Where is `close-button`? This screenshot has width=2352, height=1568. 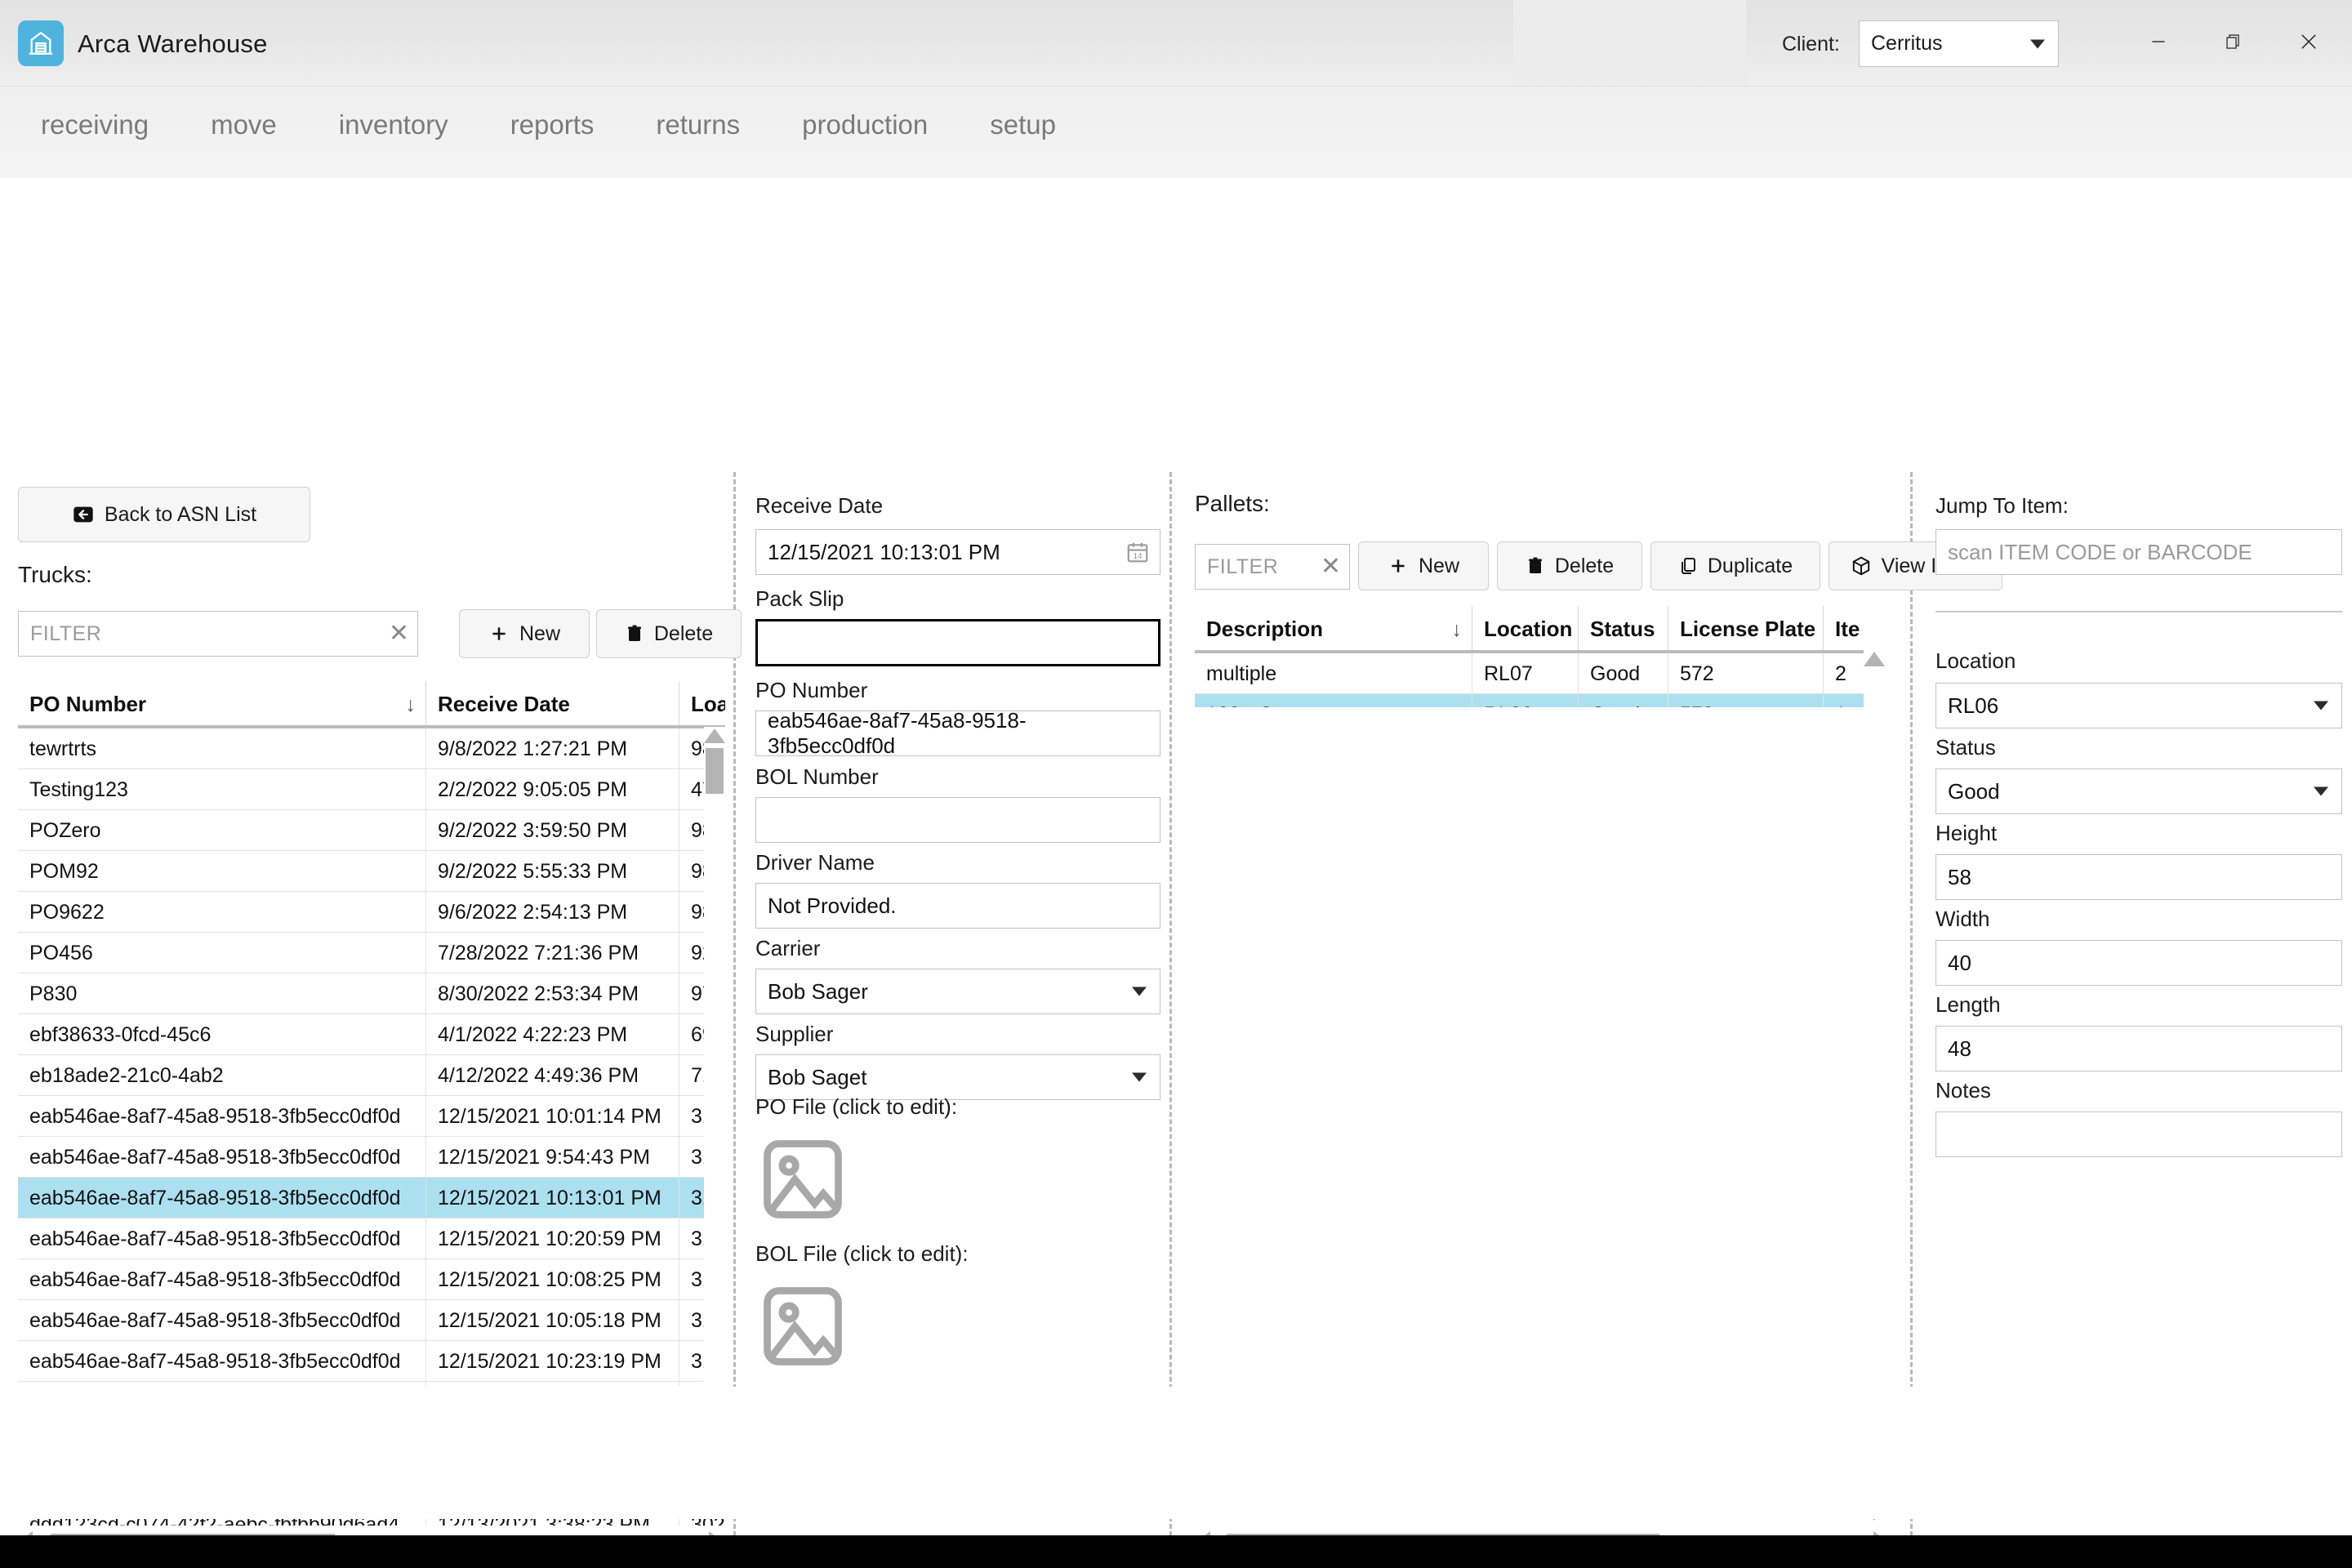 close-button is located at coordinates (2309, 41).